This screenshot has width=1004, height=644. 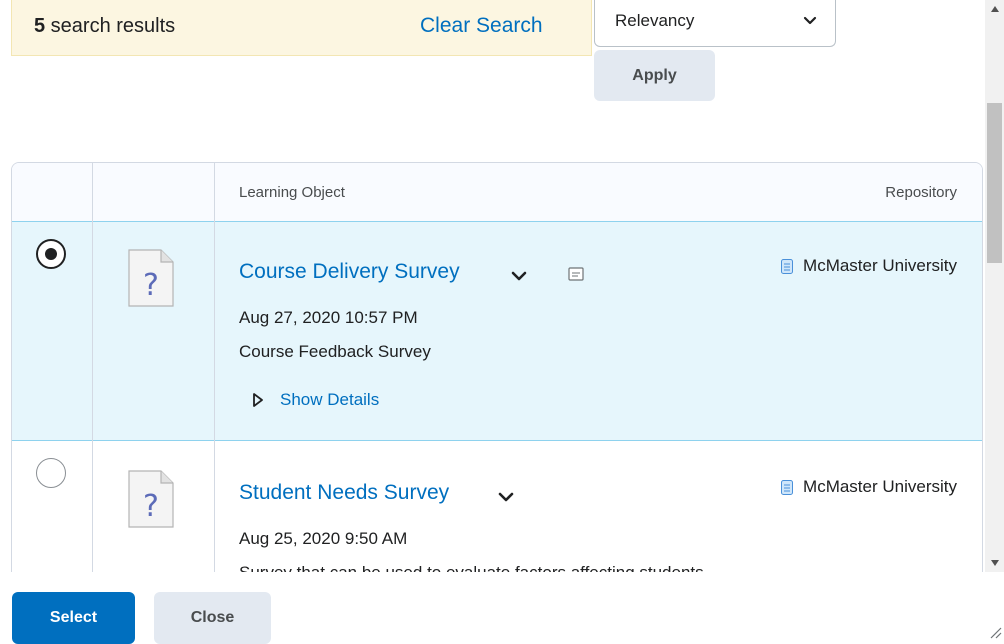 What do you see at coordinates (105, 26) in the screenshot?
I see `search-results-count: 5 search results` at bounding box center [105, 26].